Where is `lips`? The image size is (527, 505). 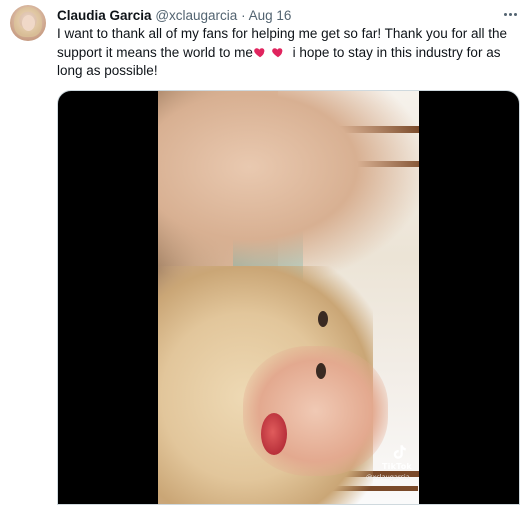 lips is located at coordinates (274, 434).